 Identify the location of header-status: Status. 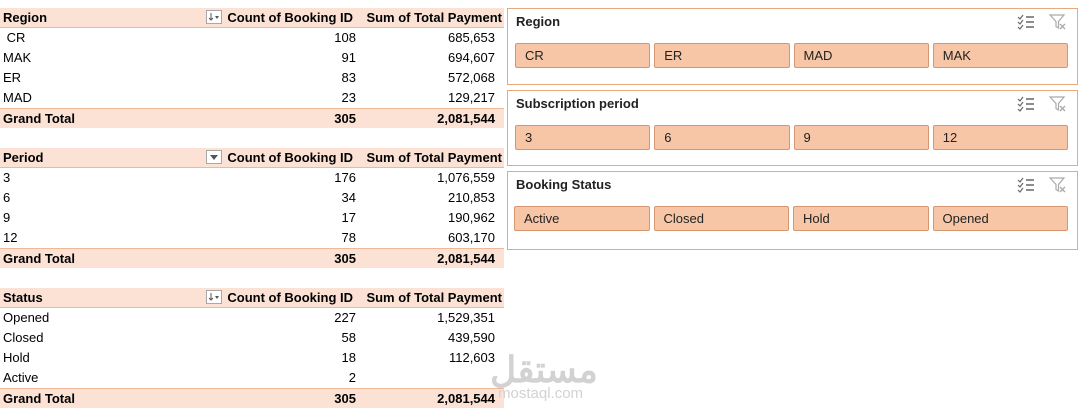
(23, 297).